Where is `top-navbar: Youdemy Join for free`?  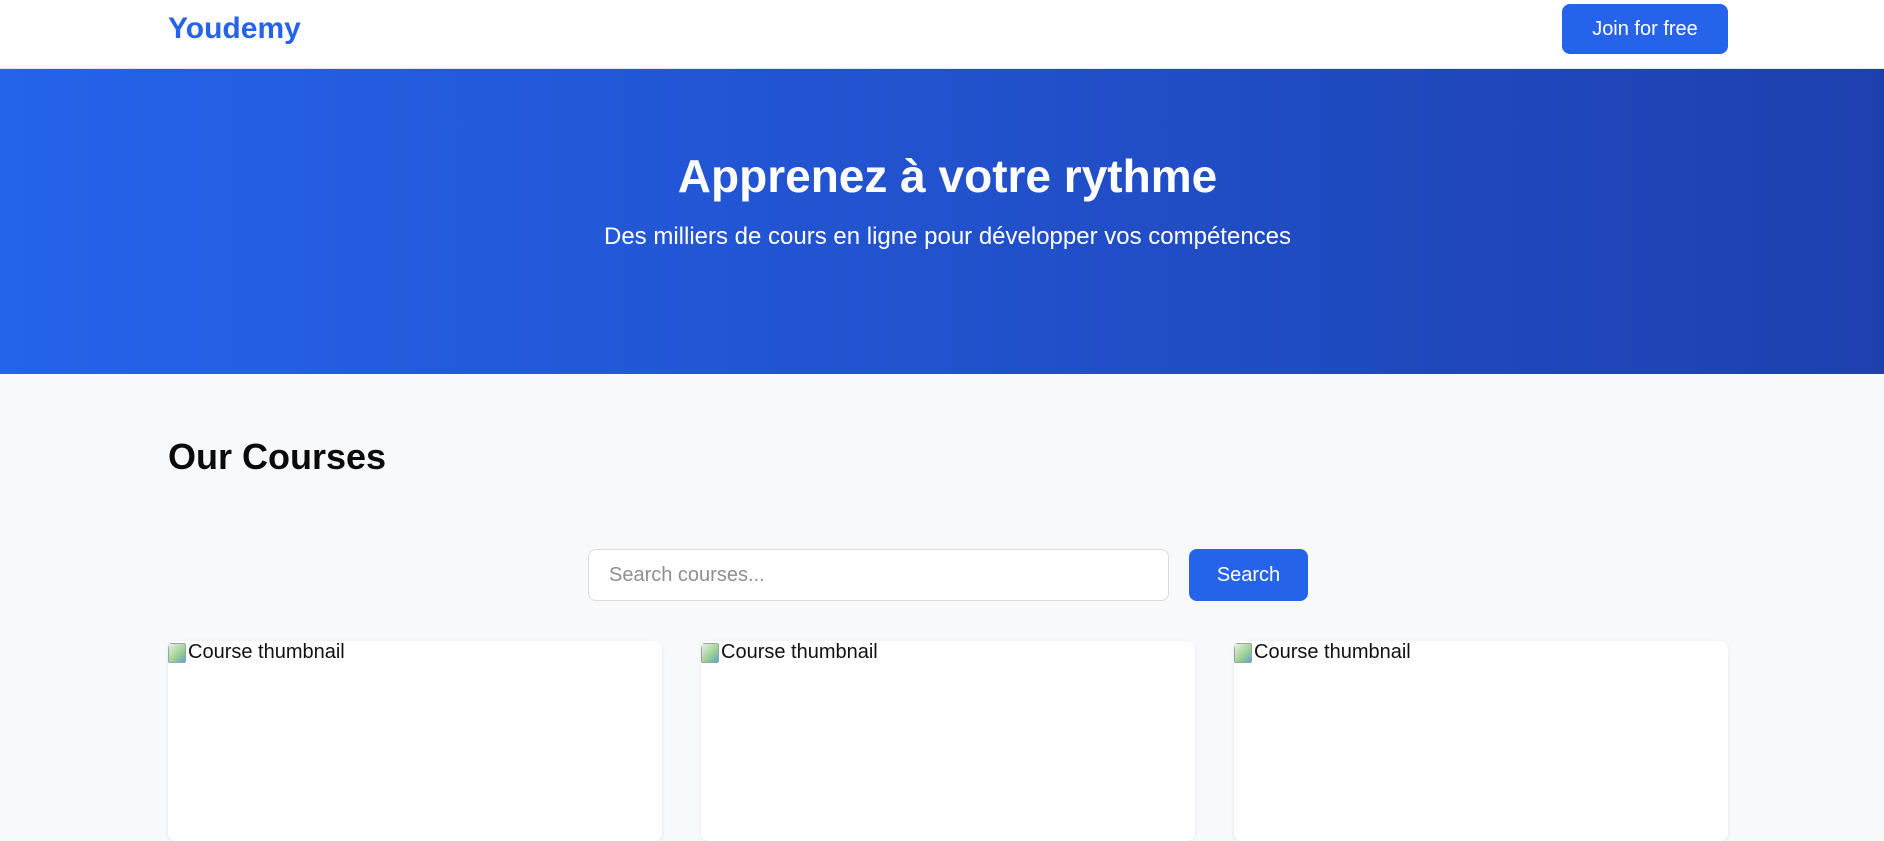 top-navbar: Youdemy Join for free is located at coordinates (942, 34).